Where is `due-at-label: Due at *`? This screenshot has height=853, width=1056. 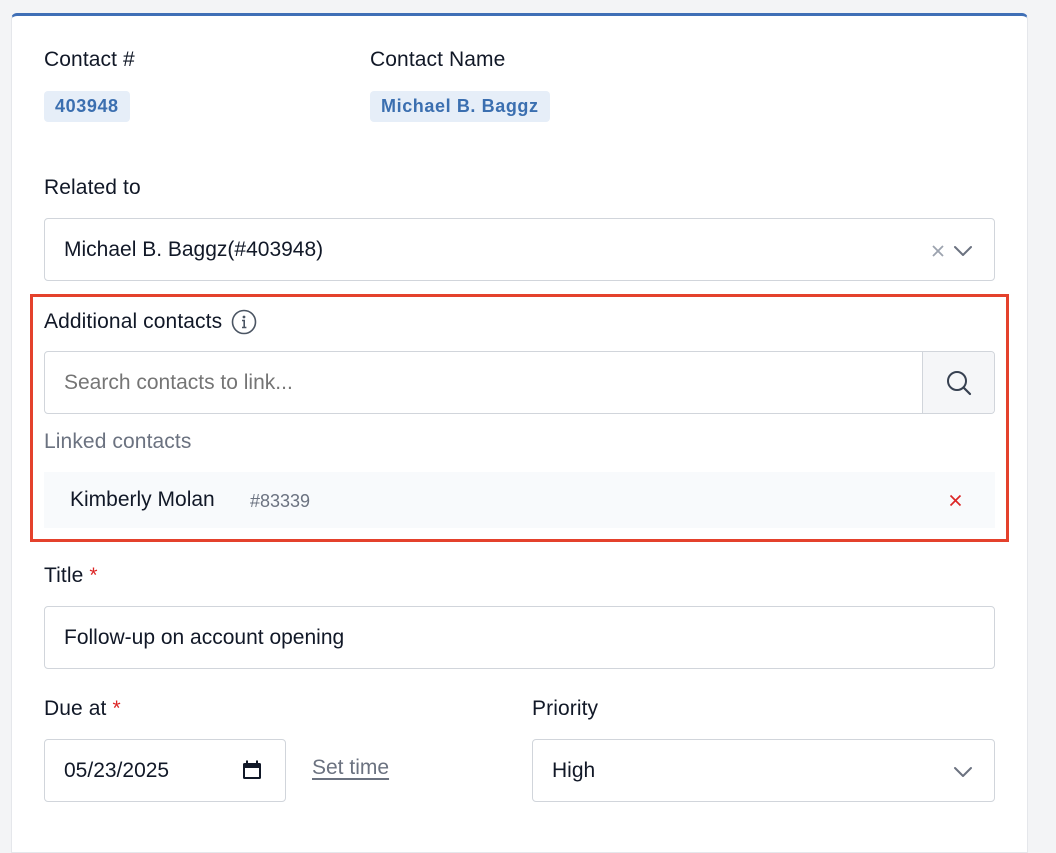 due-at-label: Due at * is located at coordinates (82, 709).